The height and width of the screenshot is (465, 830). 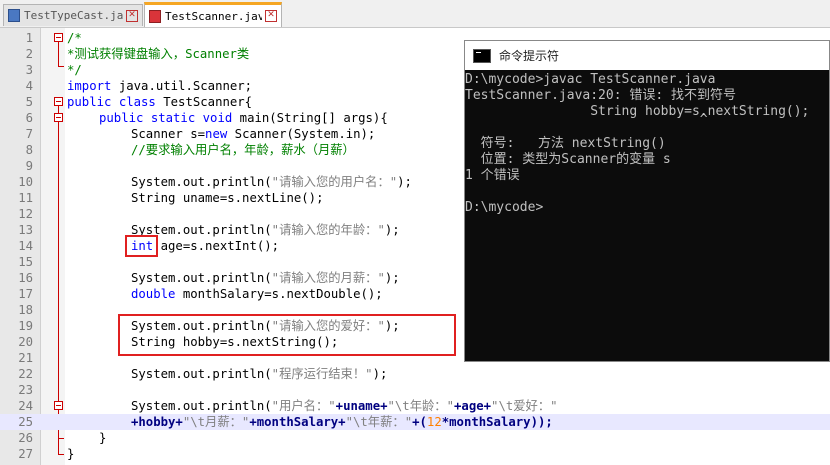 What do you see at coordinates (25, 198) in the screenshot?
I see `line-number: 11` at bounding box center [25, 198].